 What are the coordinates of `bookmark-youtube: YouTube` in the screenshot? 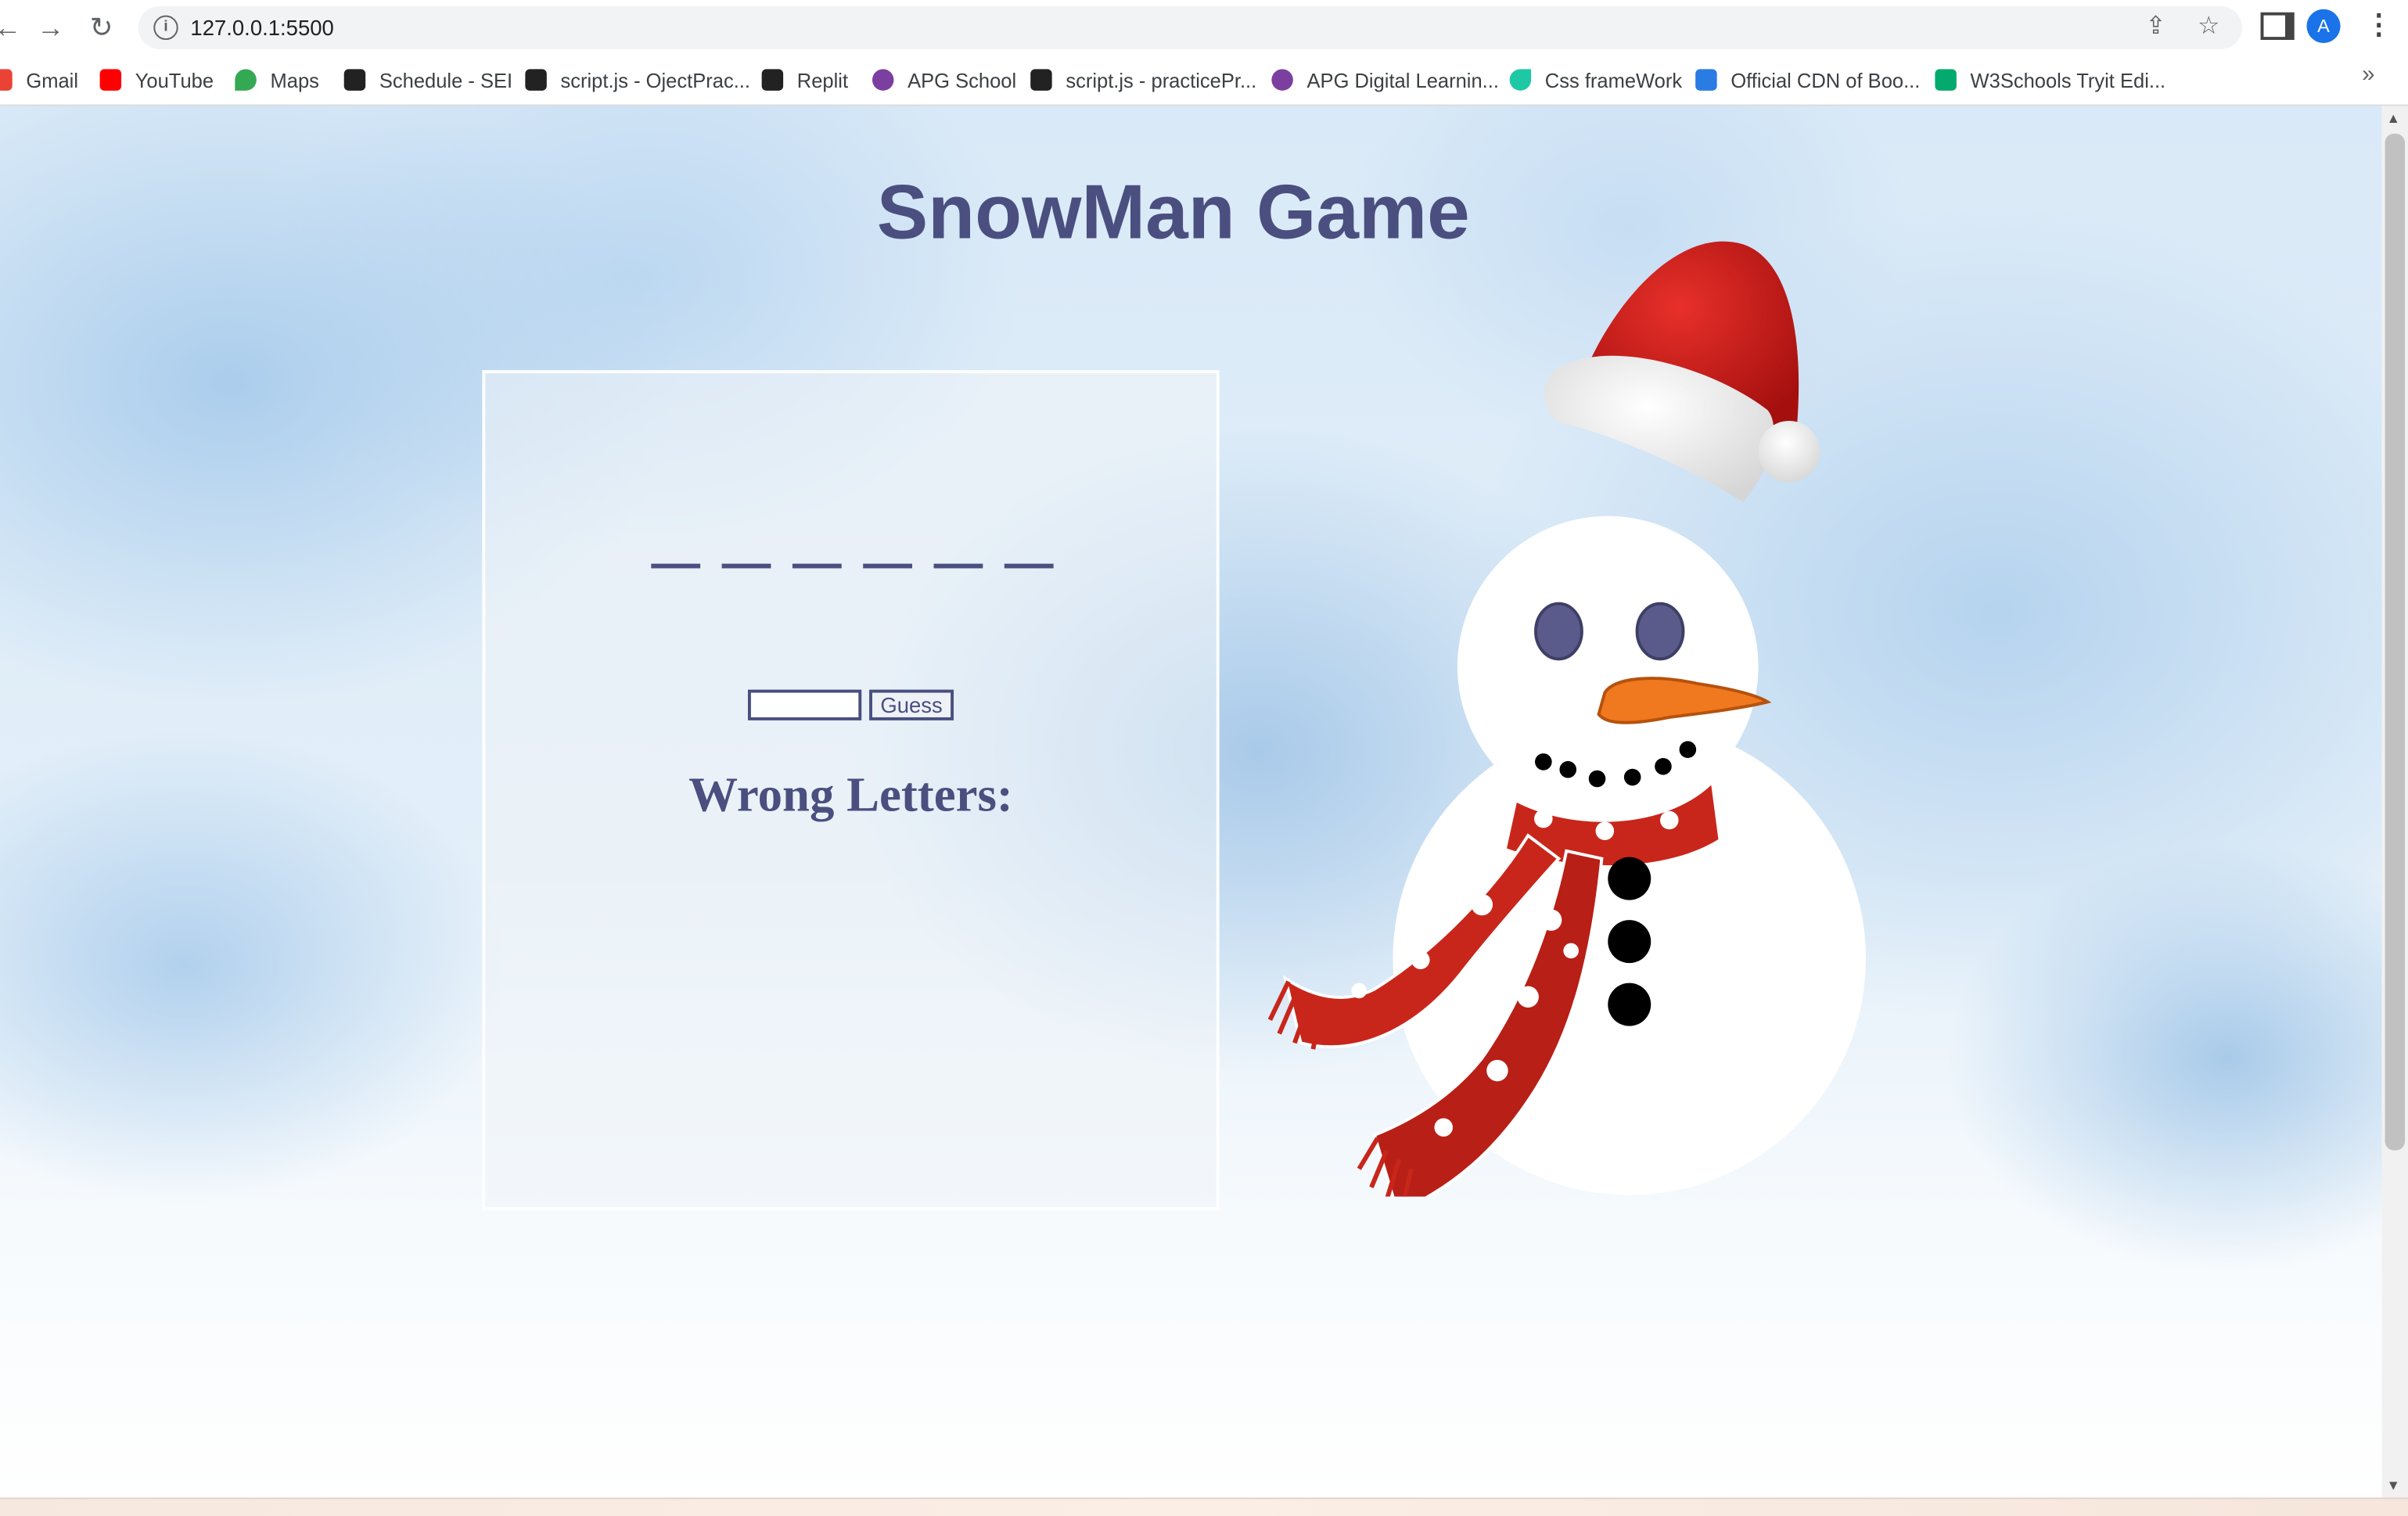 It's located at (156, 79).